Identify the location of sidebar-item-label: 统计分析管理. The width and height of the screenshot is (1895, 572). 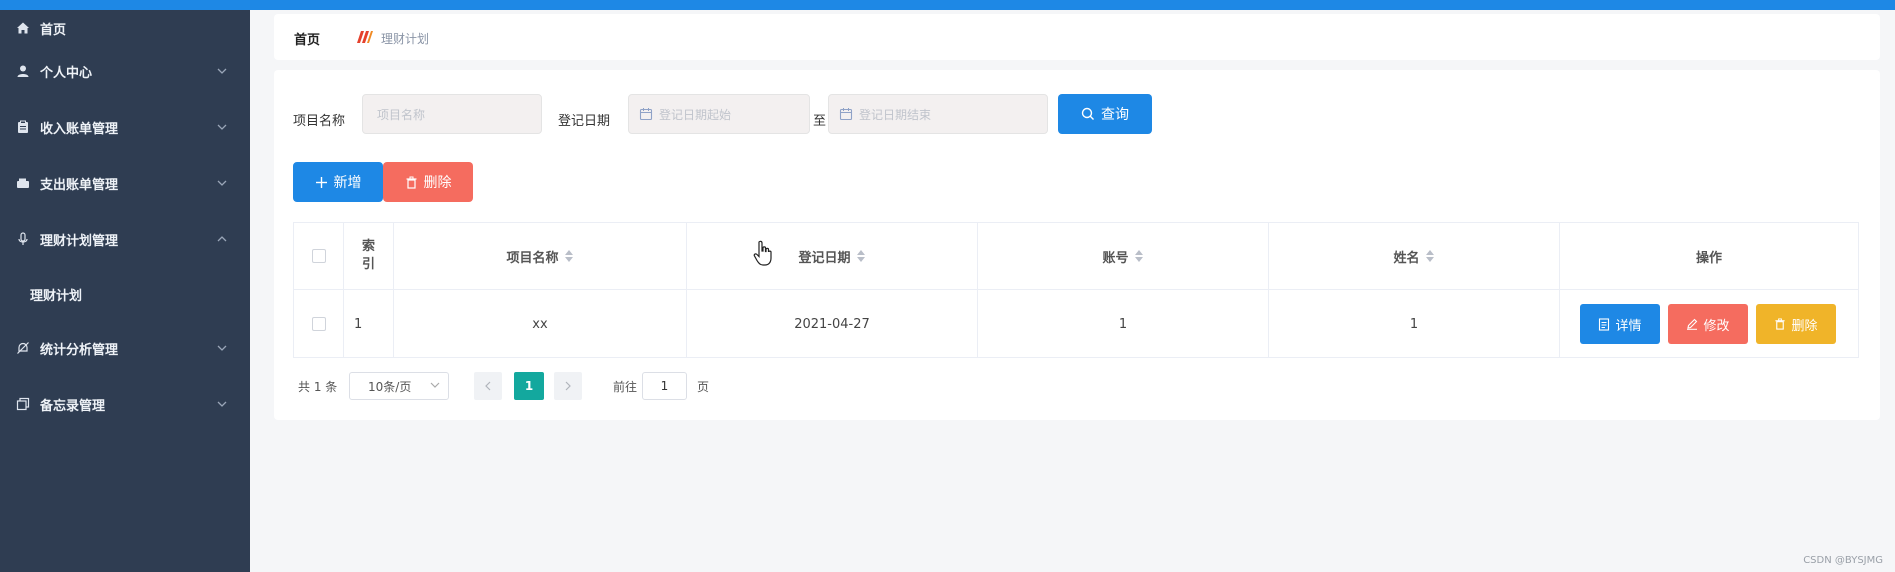
(79, 350).